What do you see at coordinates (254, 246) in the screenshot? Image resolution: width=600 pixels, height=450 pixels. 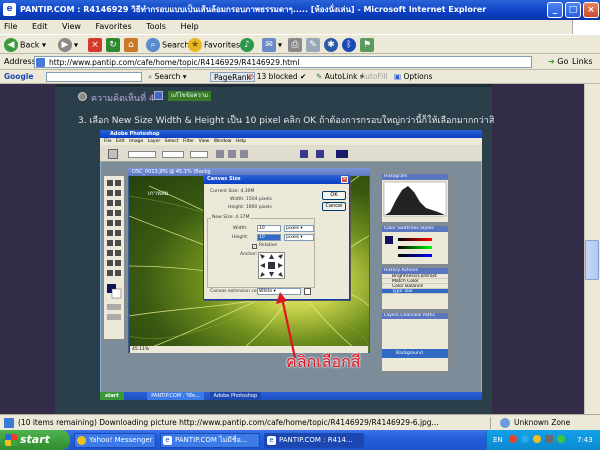 I see `relative-checkbox: ✓` at bounding box center [254, 246].